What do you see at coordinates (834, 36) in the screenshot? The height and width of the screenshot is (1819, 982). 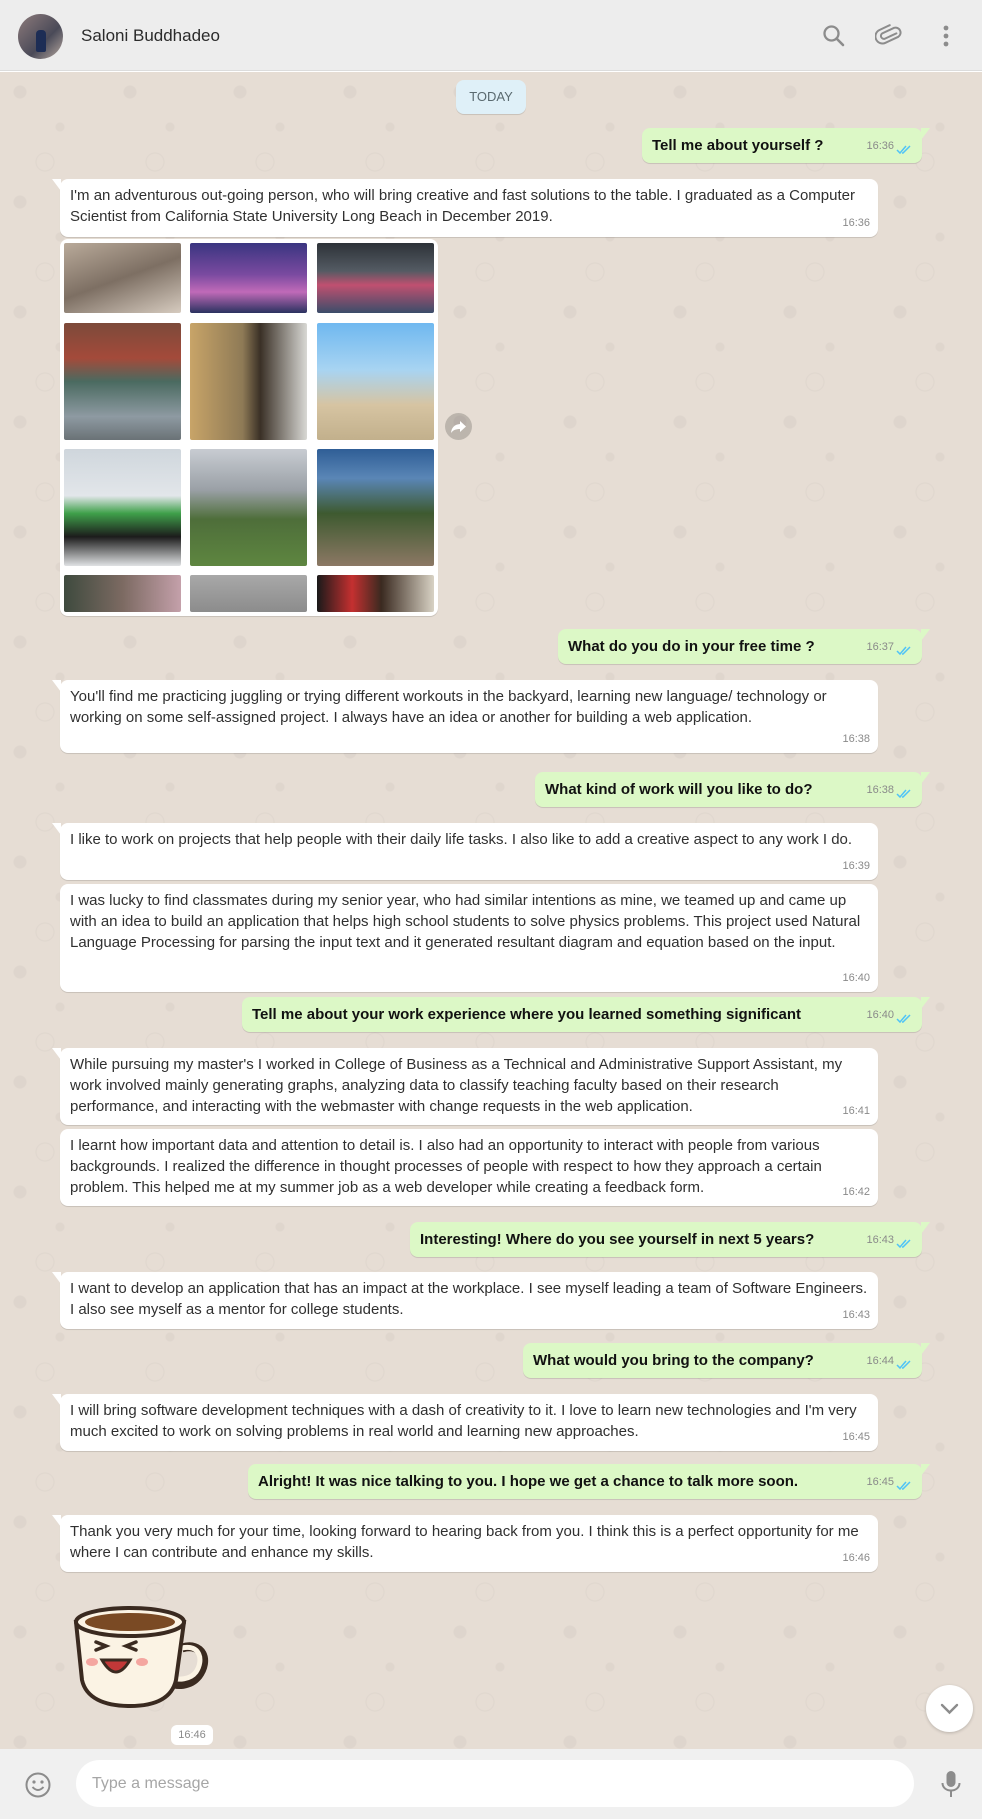 I see `search-icon` at bounding box center [834, 36].